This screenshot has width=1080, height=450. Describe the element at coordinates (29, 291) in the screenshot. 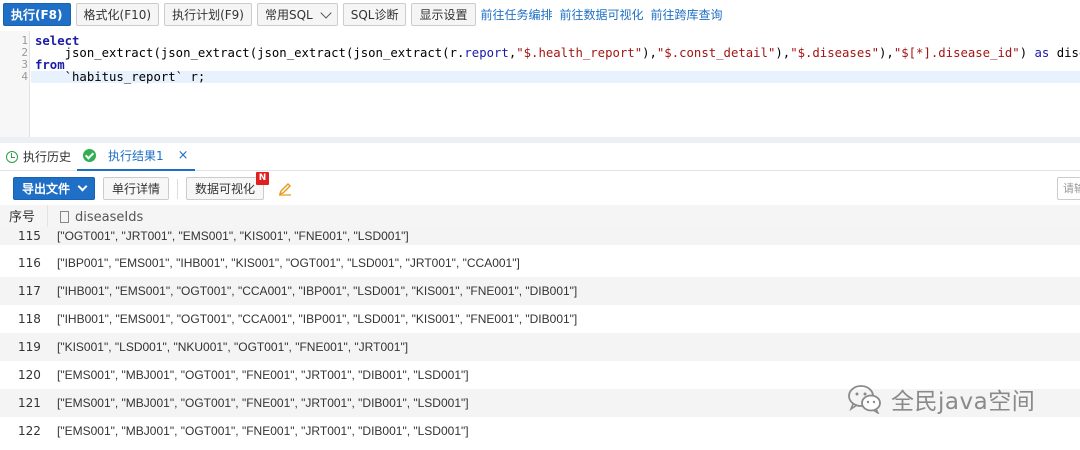

I see `row-number: 117` at that location.